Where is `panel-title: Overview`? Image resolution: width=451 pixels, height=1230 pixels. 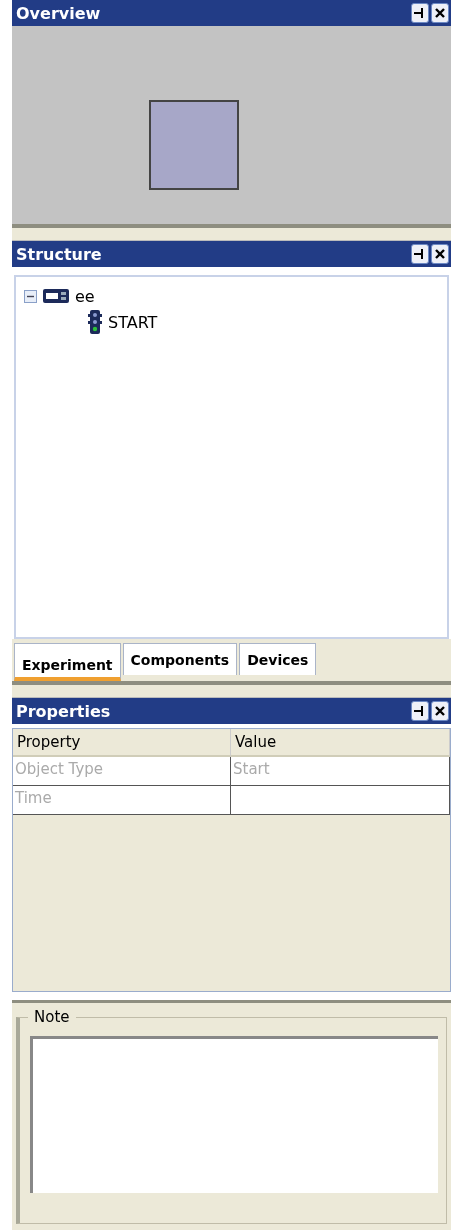
panel-title: Overview is located at coordinates (59, 13).